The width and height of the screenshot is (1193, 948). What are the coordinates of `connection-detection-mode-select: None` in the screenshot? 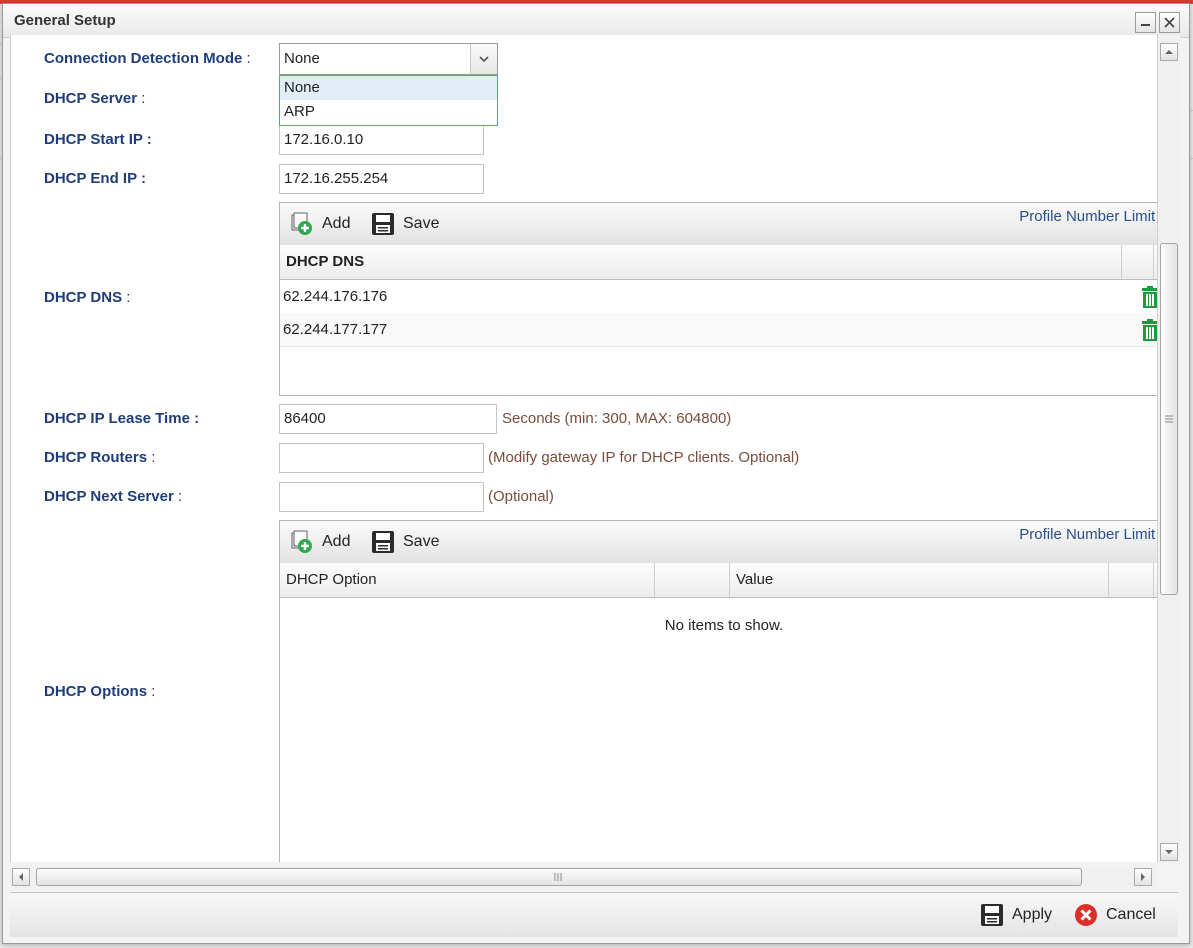 It's located at (388, 59).